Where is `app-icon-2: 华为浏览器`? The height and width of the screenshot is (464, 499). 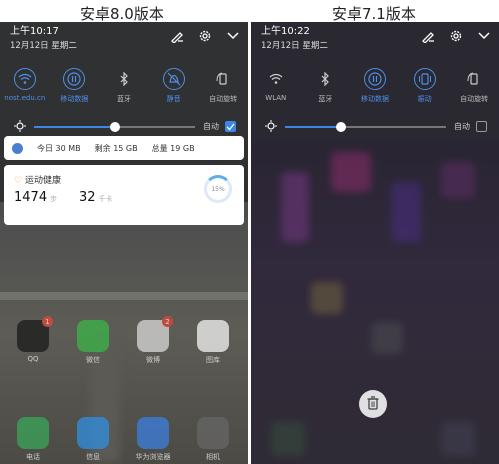 app-icon-2: 华为浏览器 is located at coordinates (153, 439).